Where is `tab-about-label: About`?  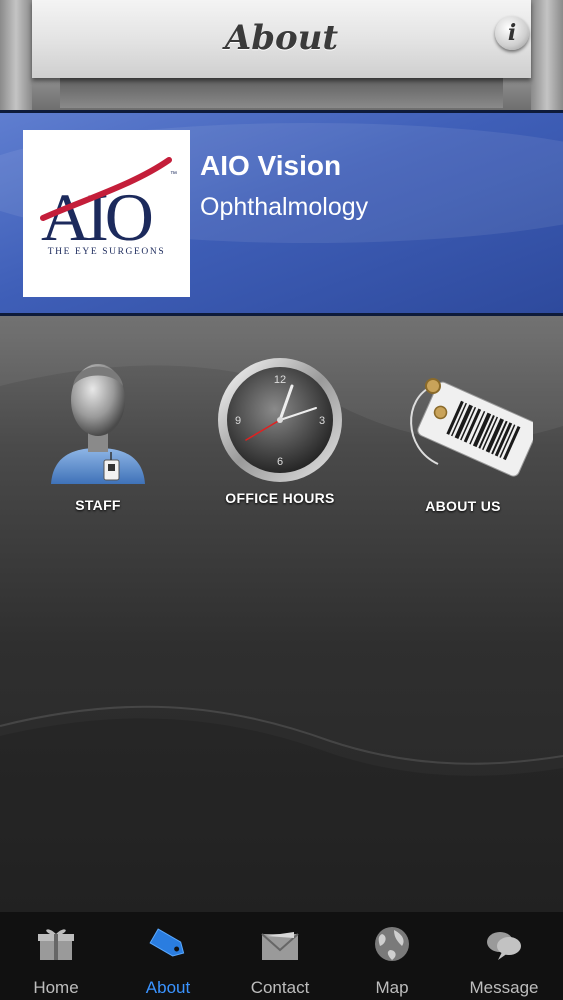
tab-about-label: About is located at coordinates (168, 987).